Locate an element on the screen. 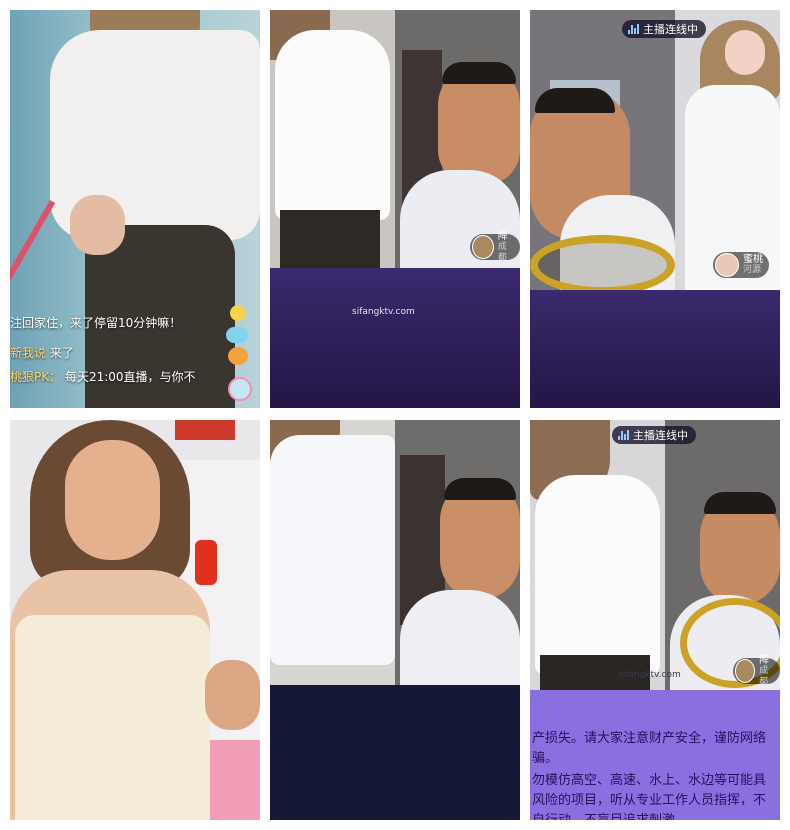 The image size is (790, 830). safety-notice-line: 自行动，不盲目追求刺激 is located at coordinates (603, 816).